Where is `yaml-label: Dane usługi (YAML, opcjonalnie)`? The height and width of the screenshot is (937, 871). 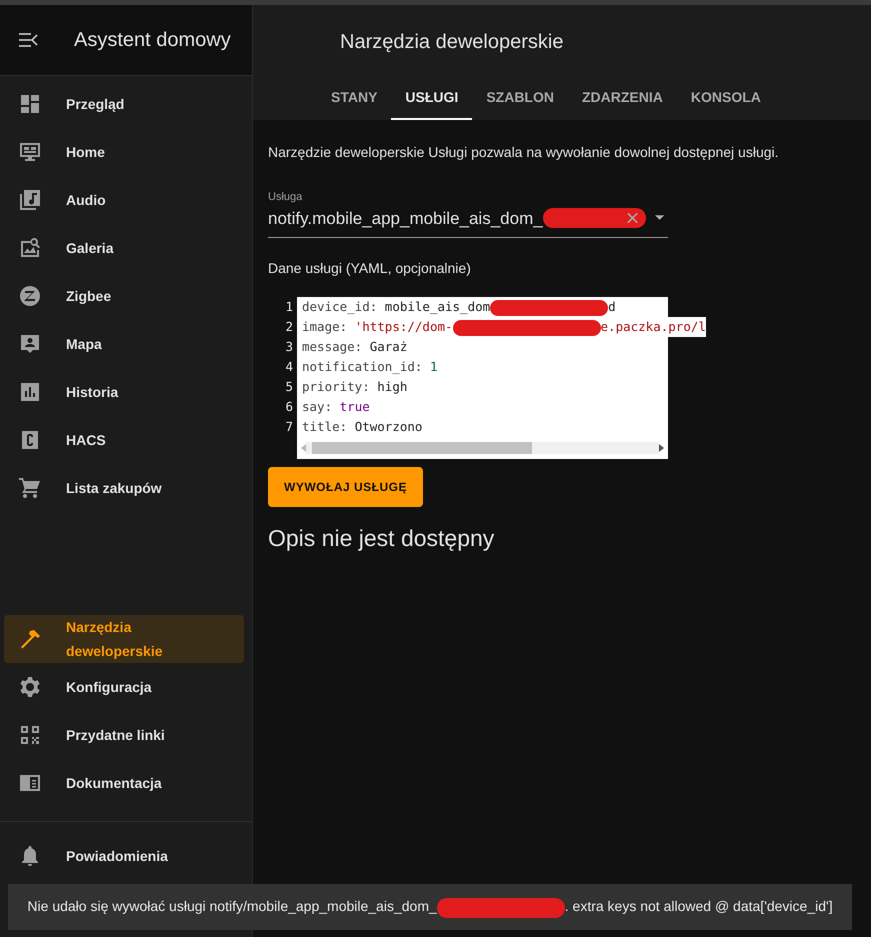
yaml-label: Dane usługi (YAML, opcjonalnie) is located at coordinates (370, 268).